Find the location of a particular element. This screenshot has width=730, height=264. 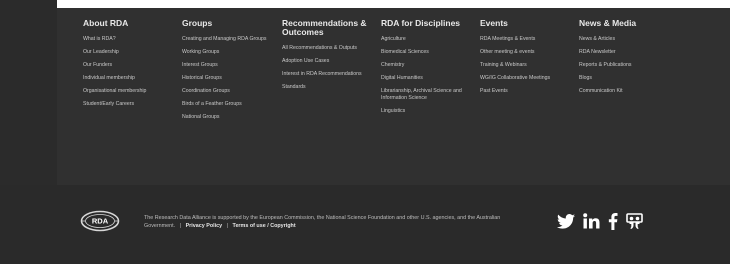

footer-link: Reports & Publications is located at coordinates (627, 65).